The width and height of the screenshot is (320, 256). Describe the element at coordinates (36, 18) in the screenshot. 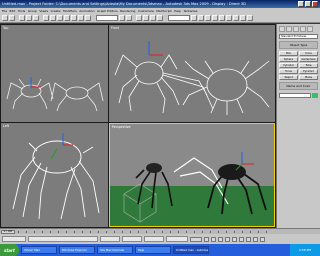

I see `bind-space-warp-icon` at that location.